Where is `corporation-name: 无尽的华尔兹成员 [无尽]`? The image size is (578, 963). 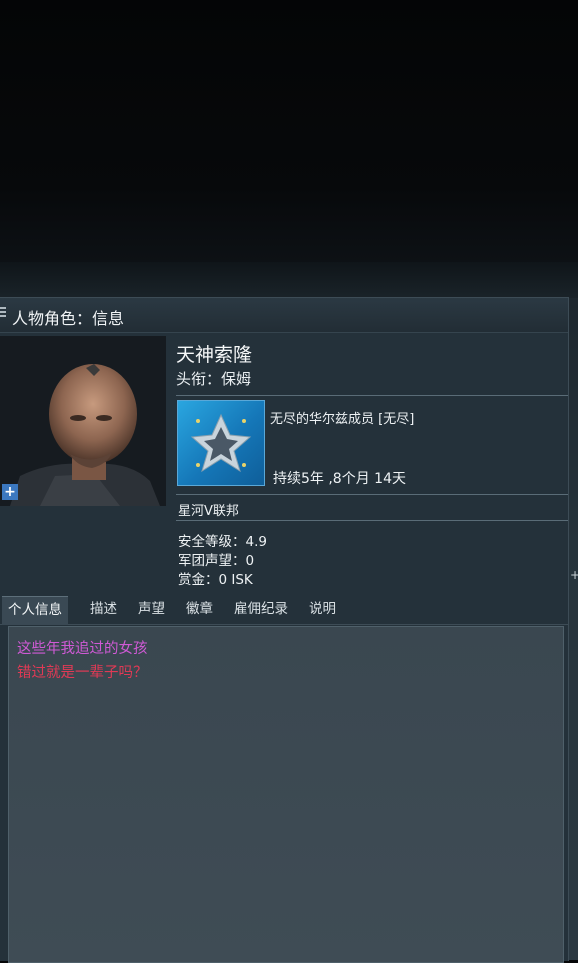
corporation-name: 无尽的华尔兹成员 [无尽] is located at coordinates (342, 417).